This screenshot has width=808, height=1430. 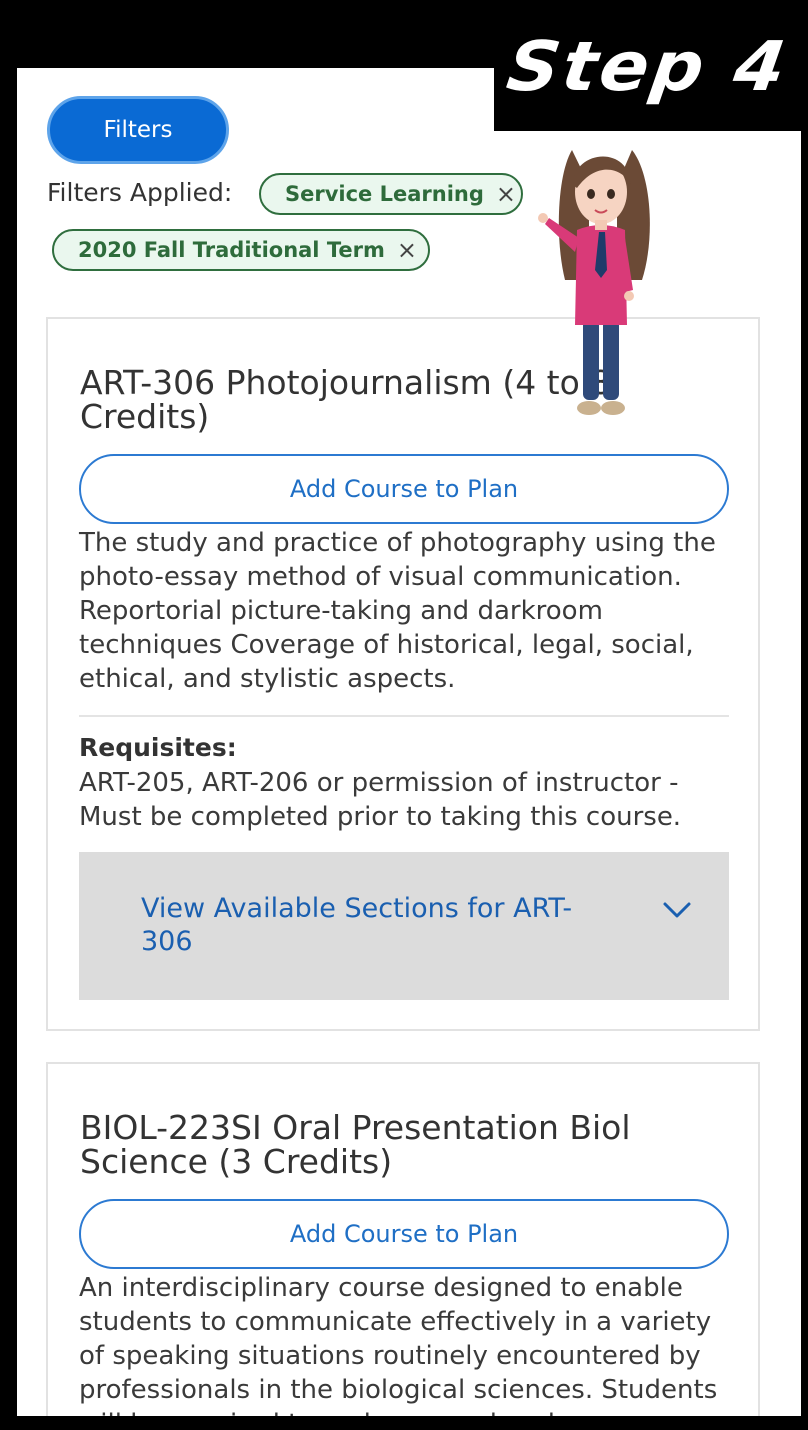 I want to click on view-sections-toggle: View Available Sections for ART-306, so click(x=404, y=926).